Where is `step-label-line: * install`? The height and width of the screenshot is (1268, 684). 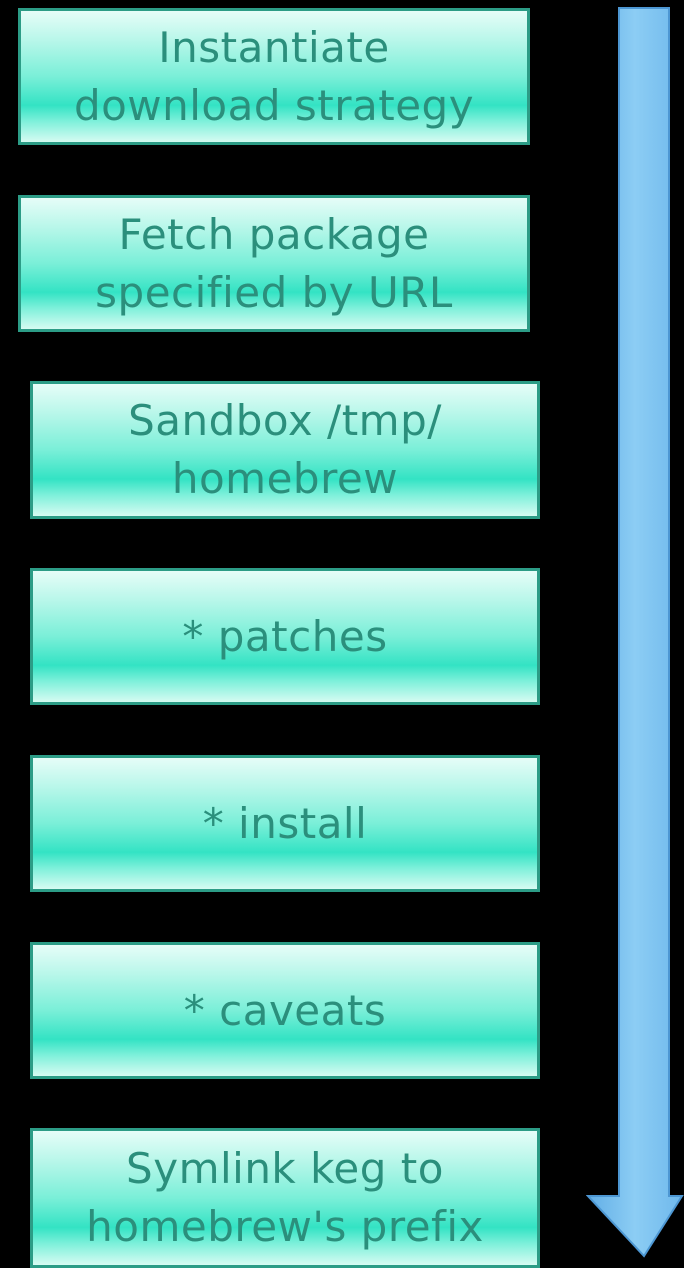 step-label-line: * install is located at coordinates (285, 823).